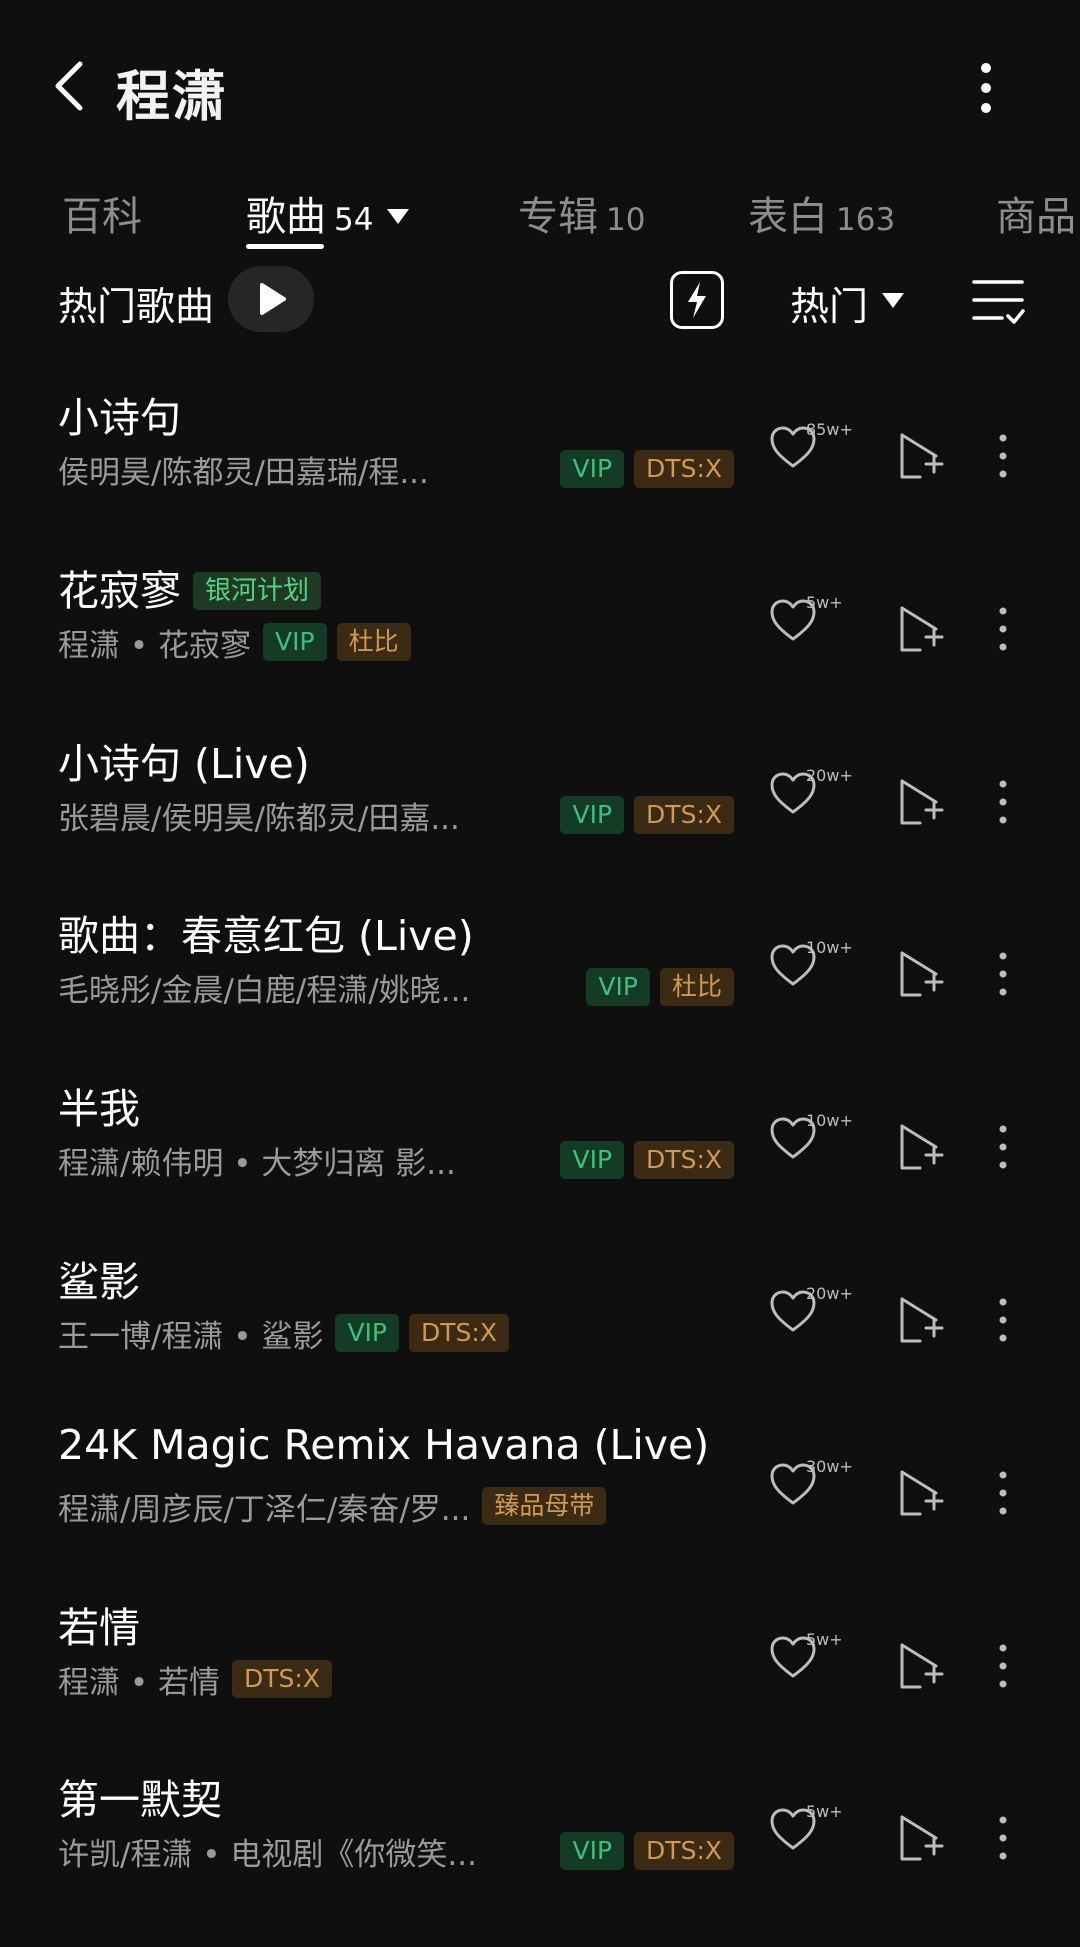  I want to click on song-row: 小诗句 (Live) 张碧晨/侯明昊/陈都灵/田嘉... VIP DTS:X 20w+, so click(540, 824).